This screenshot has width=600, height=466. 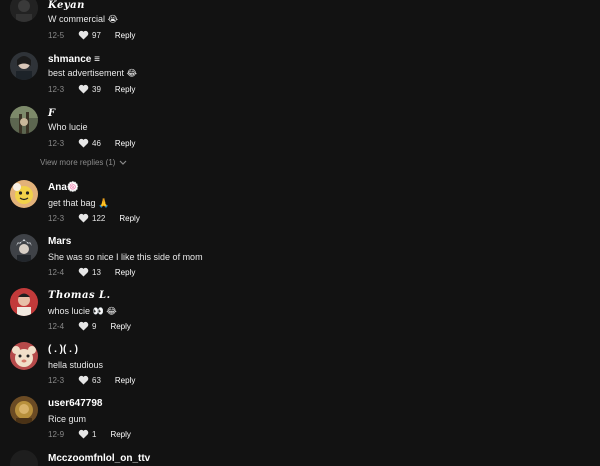 What do you see at coordinates (79, 295) in the screenshot?
I see `comment-username: Thomas L.` at bounding box center [79, 295].